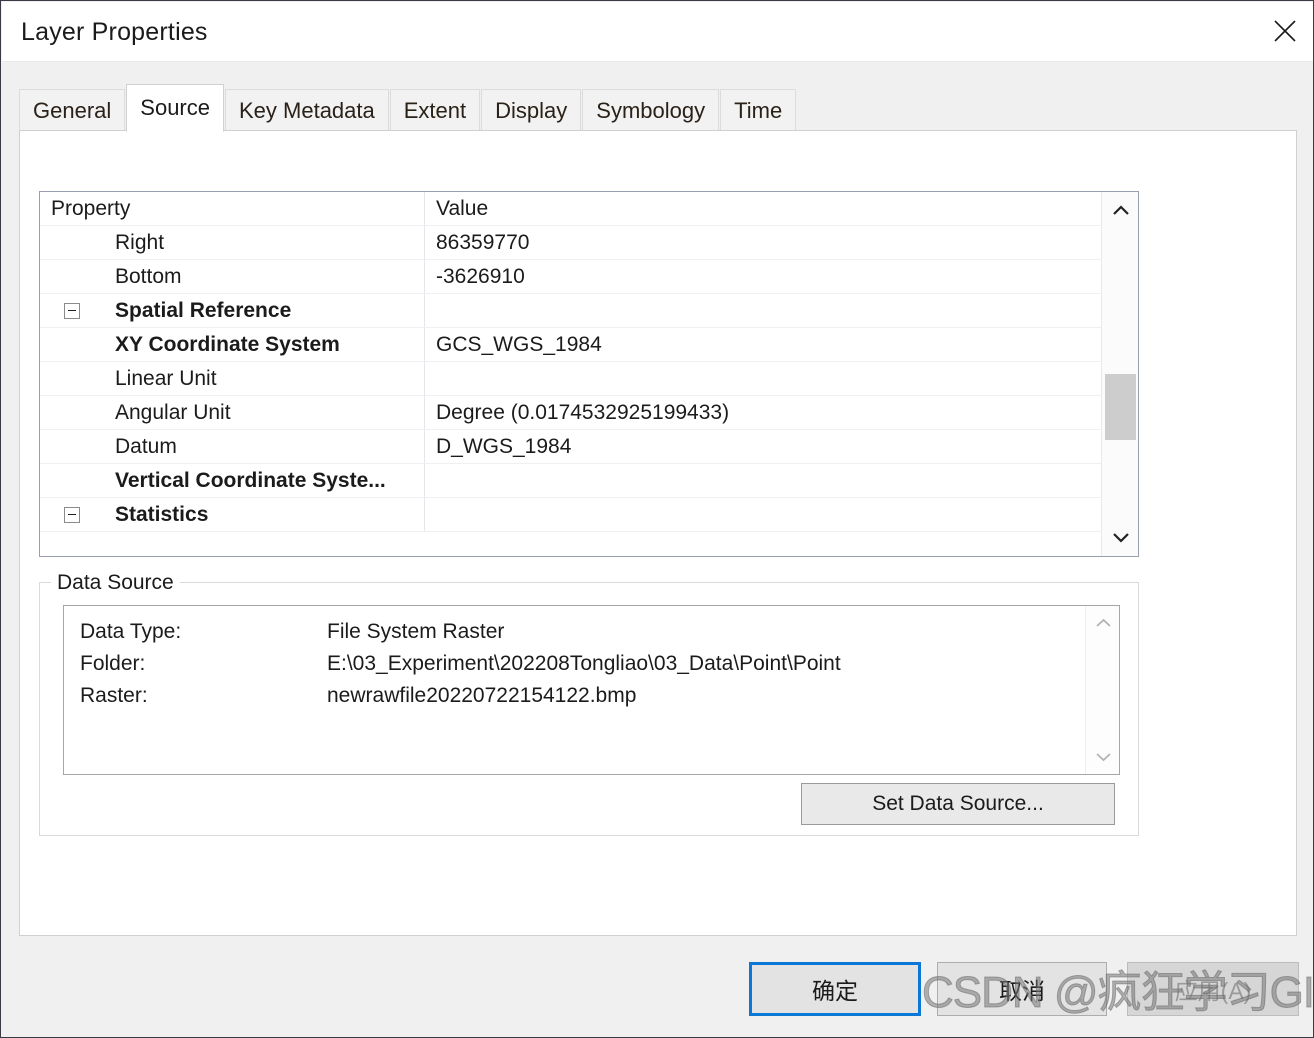 The height and width of the screenshot is (1038, 1314). I want to click on tab-symbology: Symbology, so click(651, 110).